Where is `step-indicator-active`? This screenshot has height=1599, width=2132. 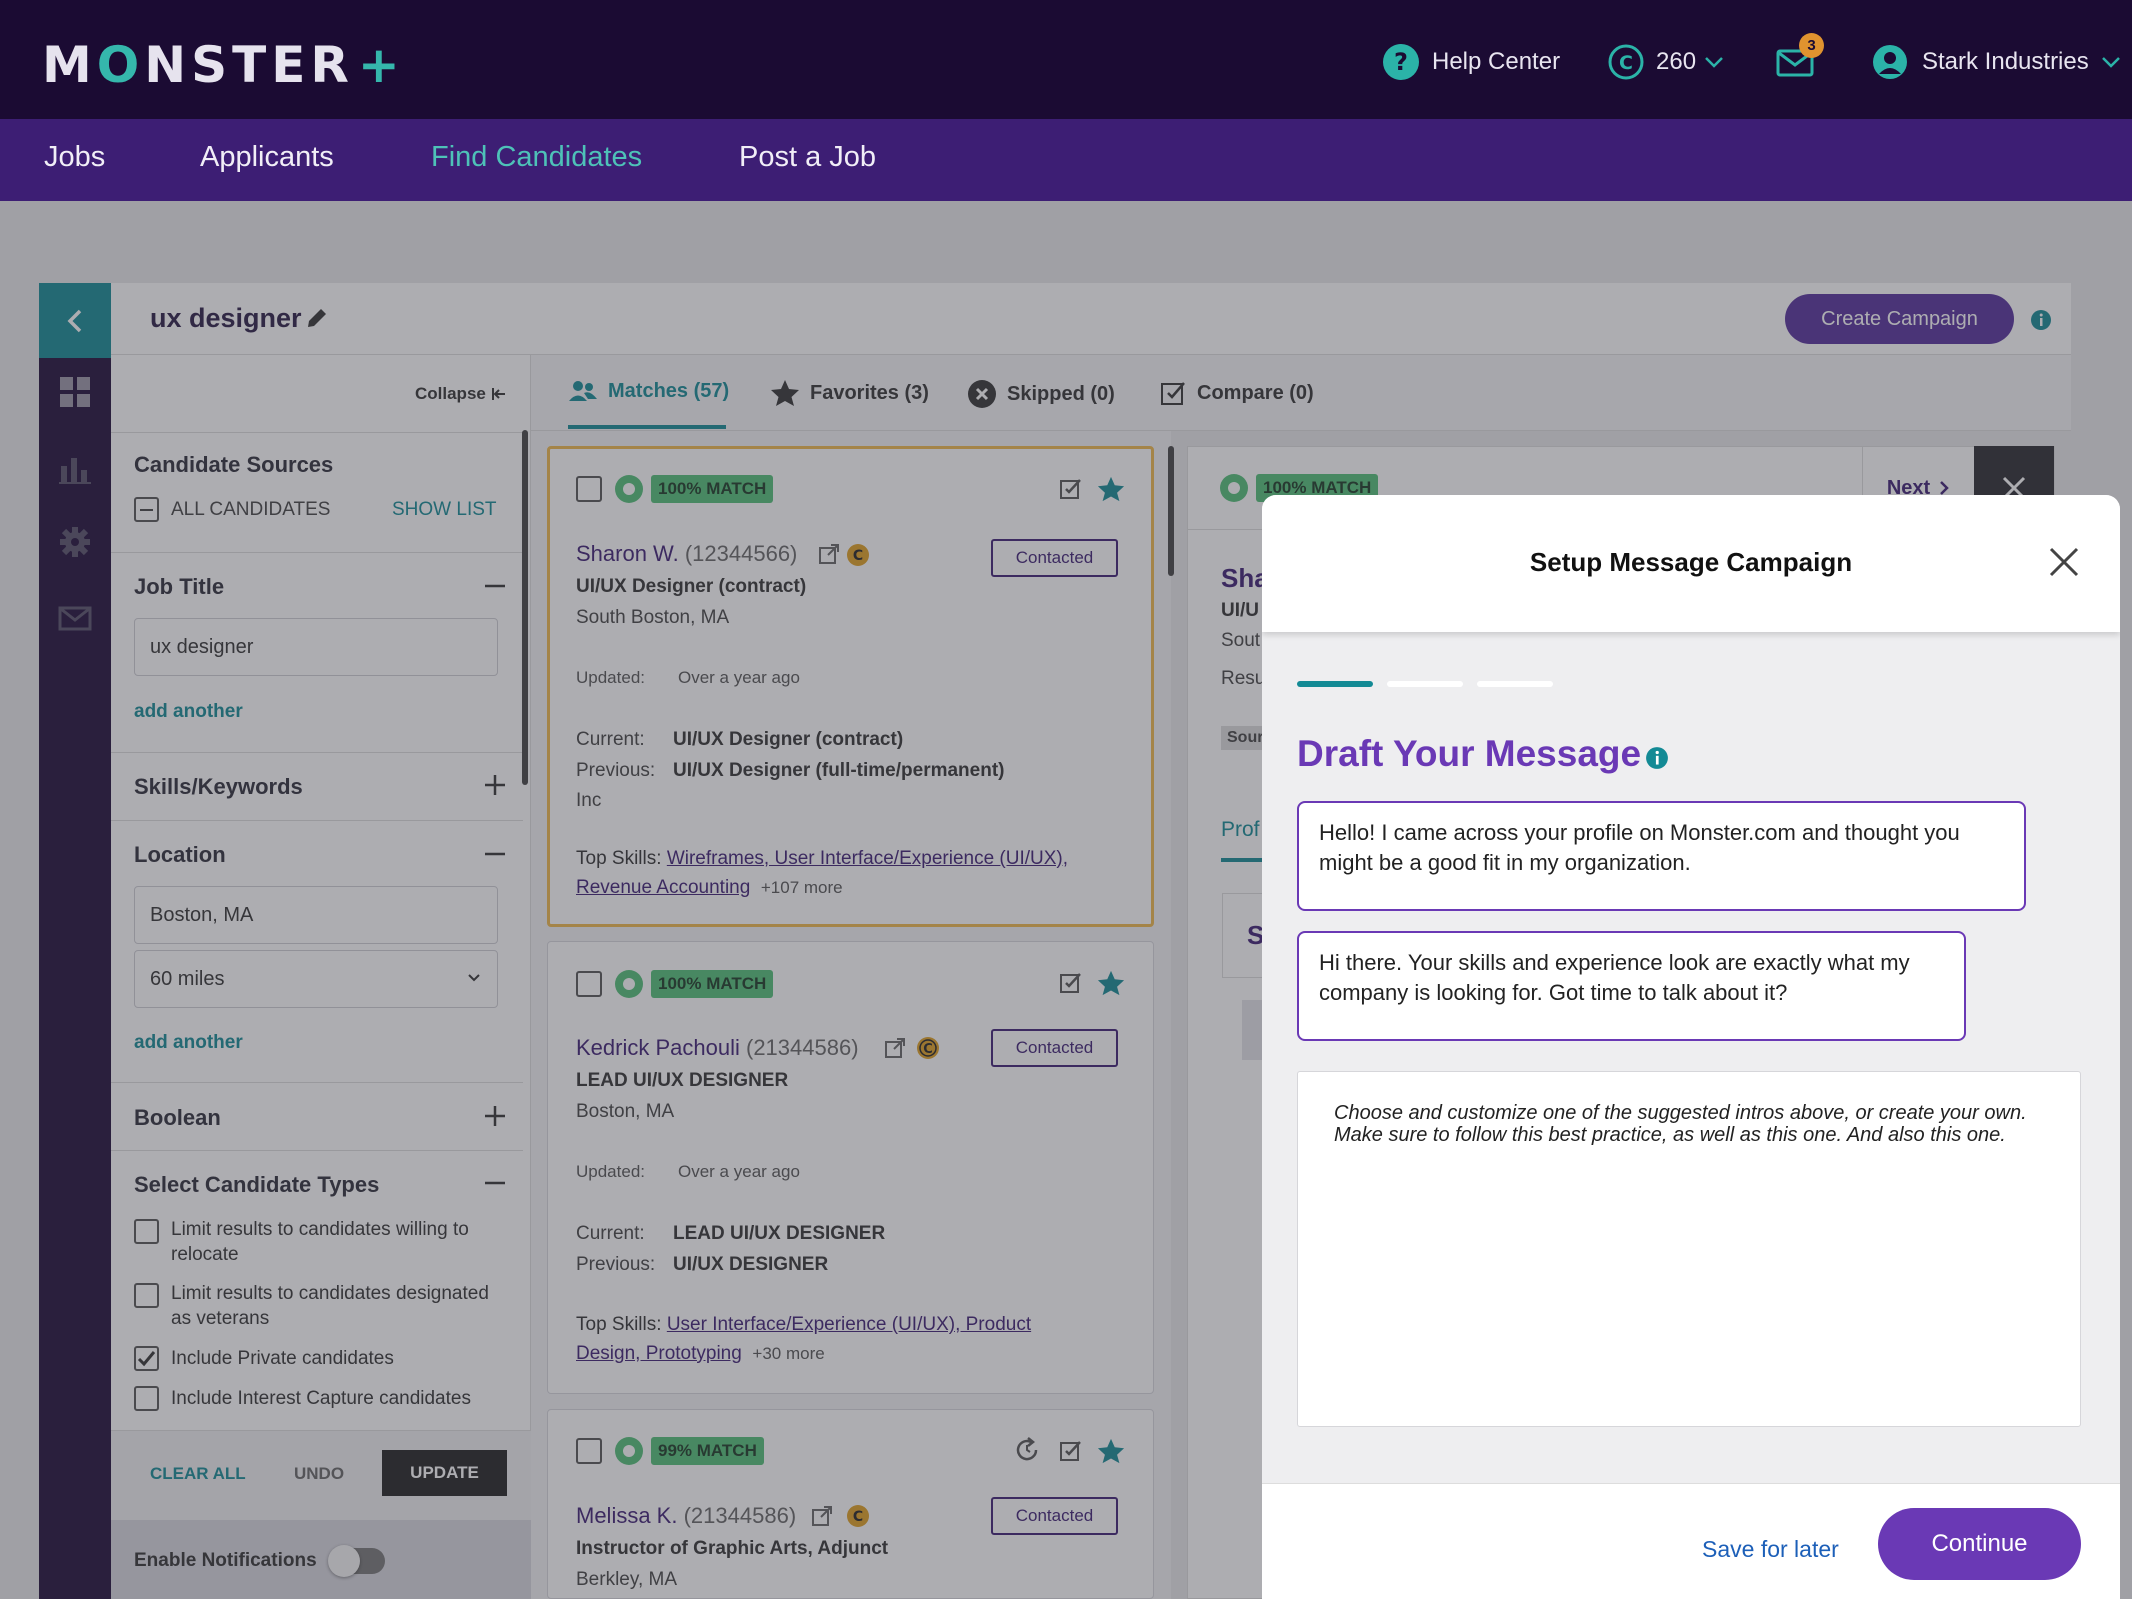
step-indicator-active is located at coordinates (1335, 684).